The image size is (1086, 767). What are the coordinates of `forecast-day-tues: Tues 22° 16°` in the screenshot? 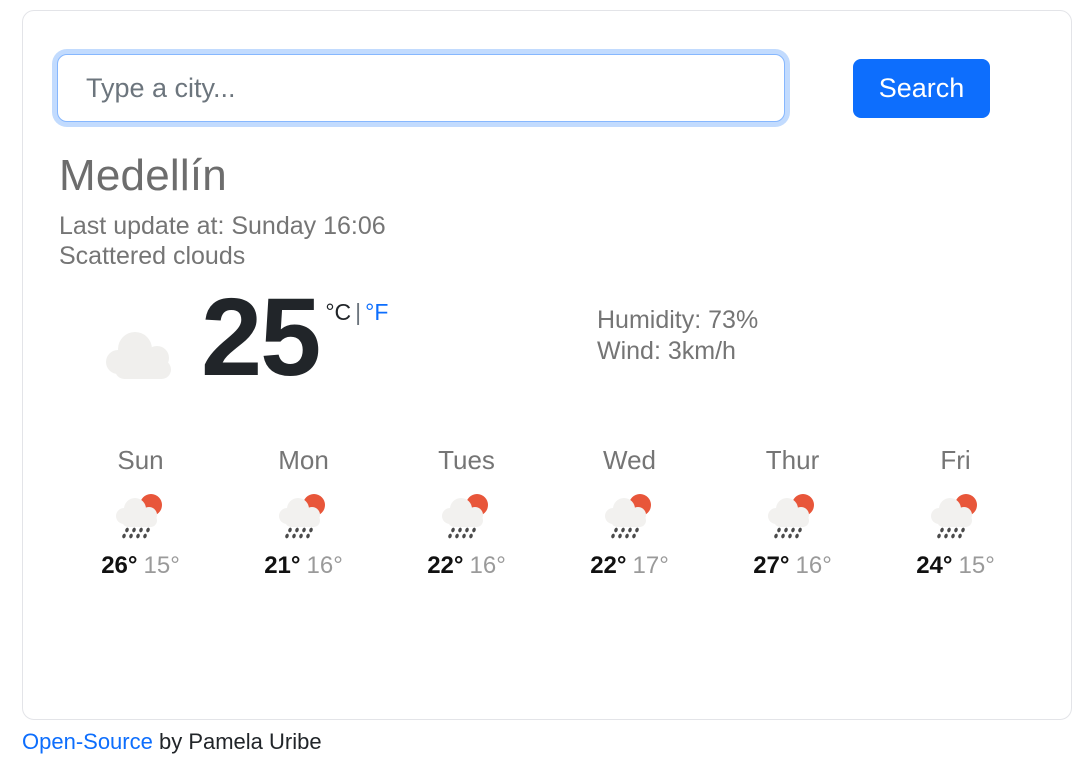 It's located at (466, 512).